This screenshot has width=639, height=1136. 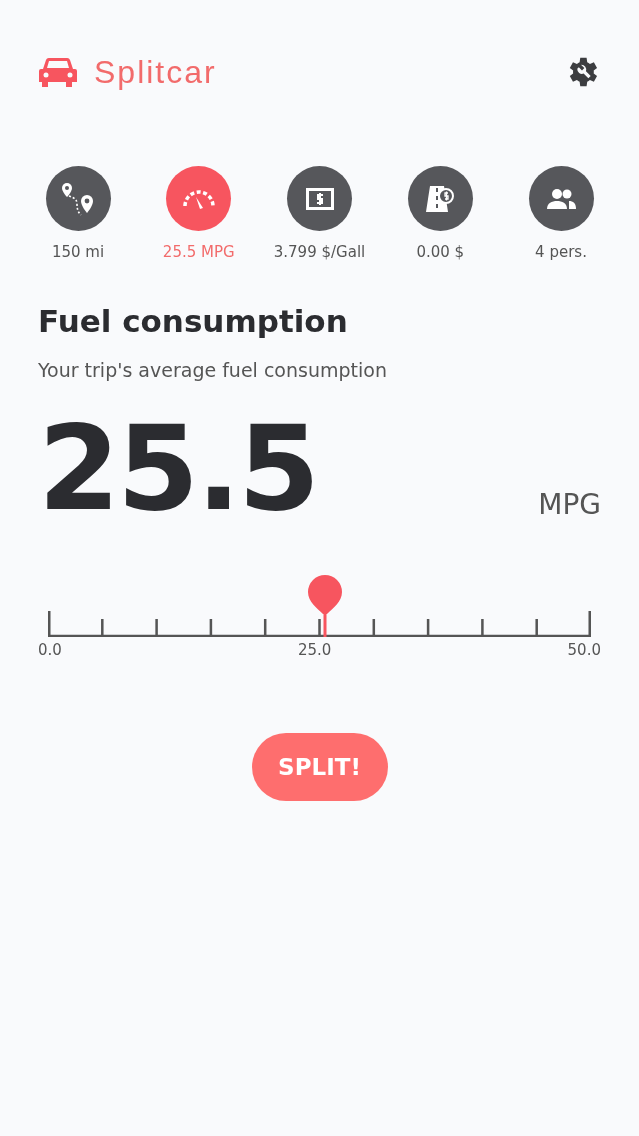 I want to click on tab-label: 150 mi, so click(x=78, y=252).